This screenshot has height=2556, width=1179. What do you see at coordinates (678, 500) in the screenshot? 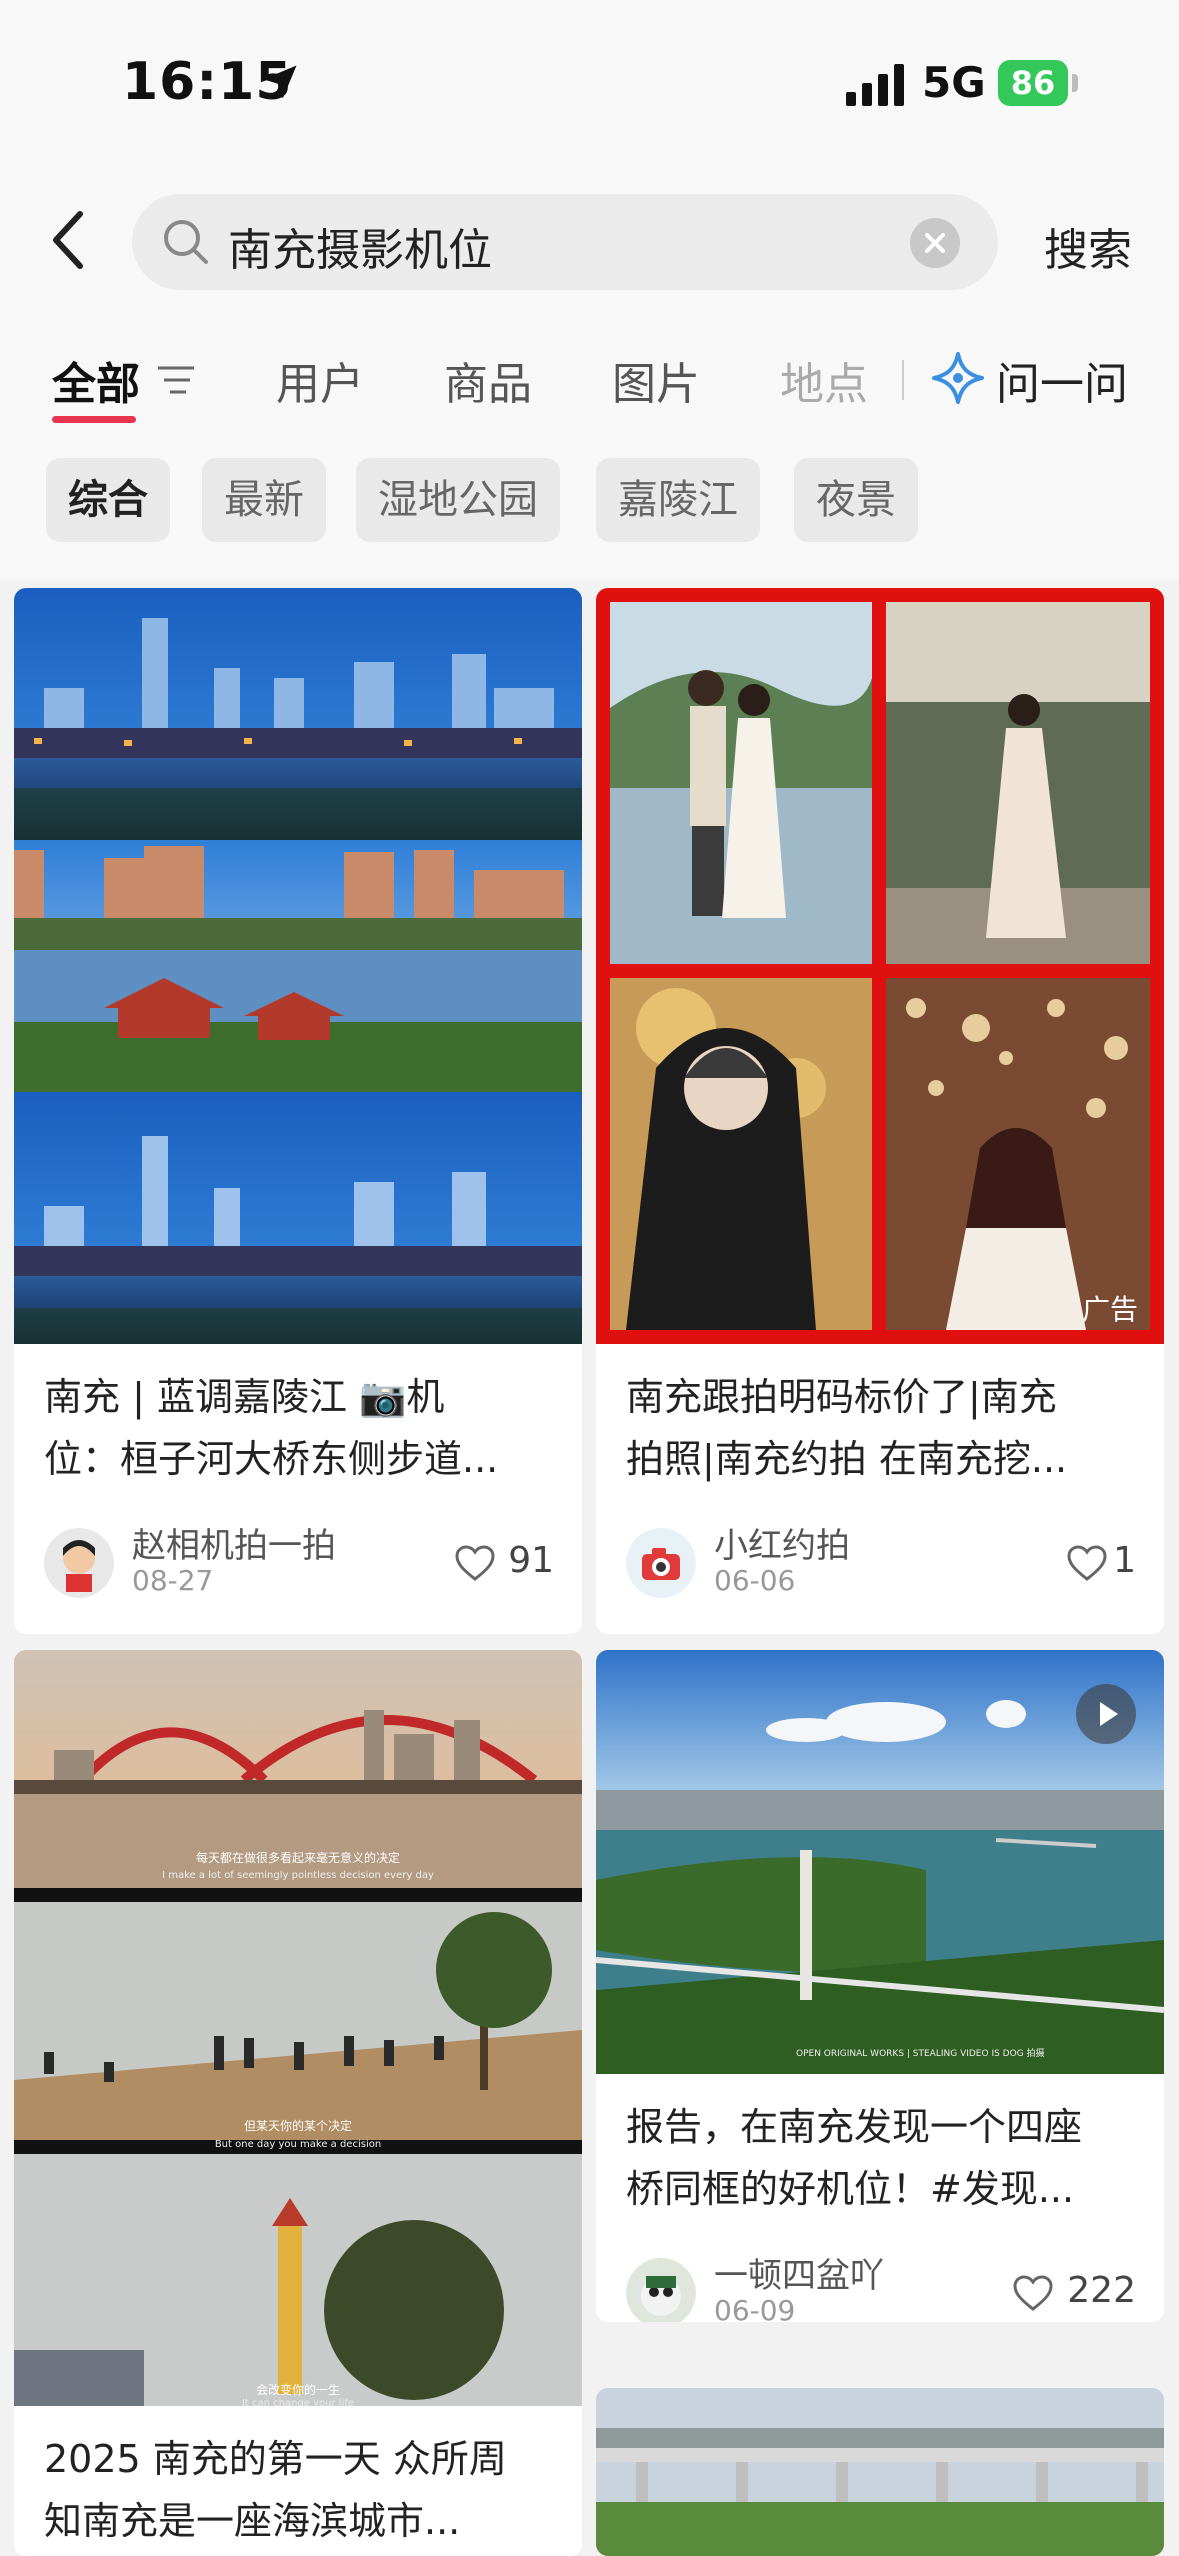
I see `chip-jialing-river: 嘉陵江` at bounding box center [678, 500].